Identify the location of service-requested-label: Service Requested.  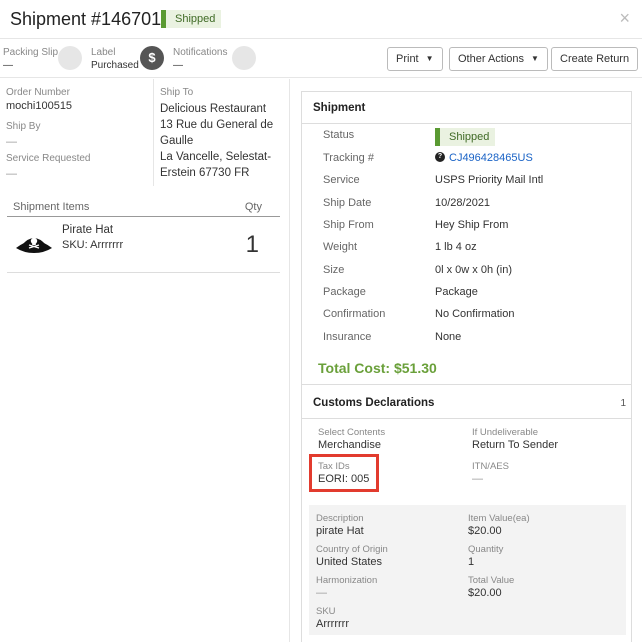
(48, 158).